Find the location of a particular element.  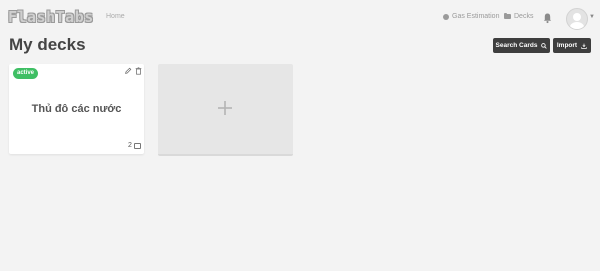

top-navigation-bar: FlashTabs Home Gas Estimation Decks ▼ is located at coordinates (300, 18).